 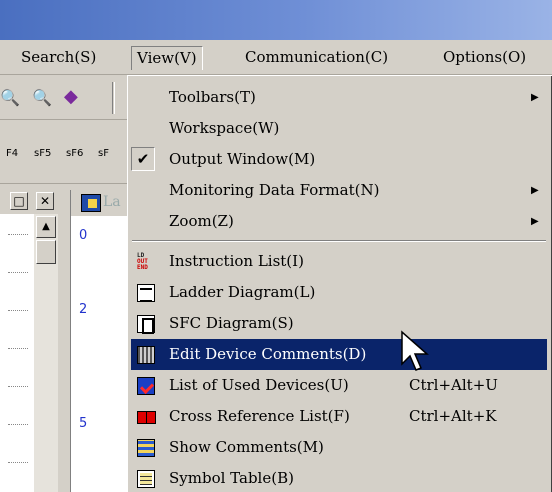 What do you see at coordinates (231, 478) in the screenshot?
I see `menu-item-label: Symbol Table(B)` at bounding box center [231, 478].